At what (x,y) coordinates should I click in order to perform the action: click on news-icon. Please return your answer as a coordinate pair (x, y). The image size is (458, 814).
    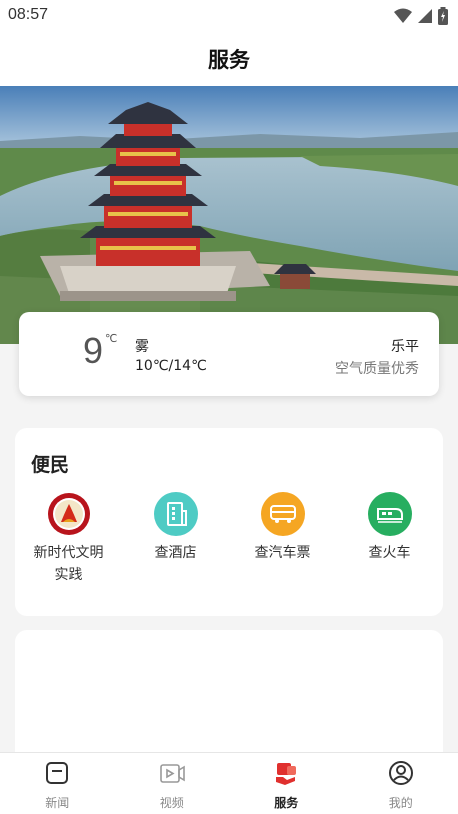
    Looking at the image, I should click on (57, 773).